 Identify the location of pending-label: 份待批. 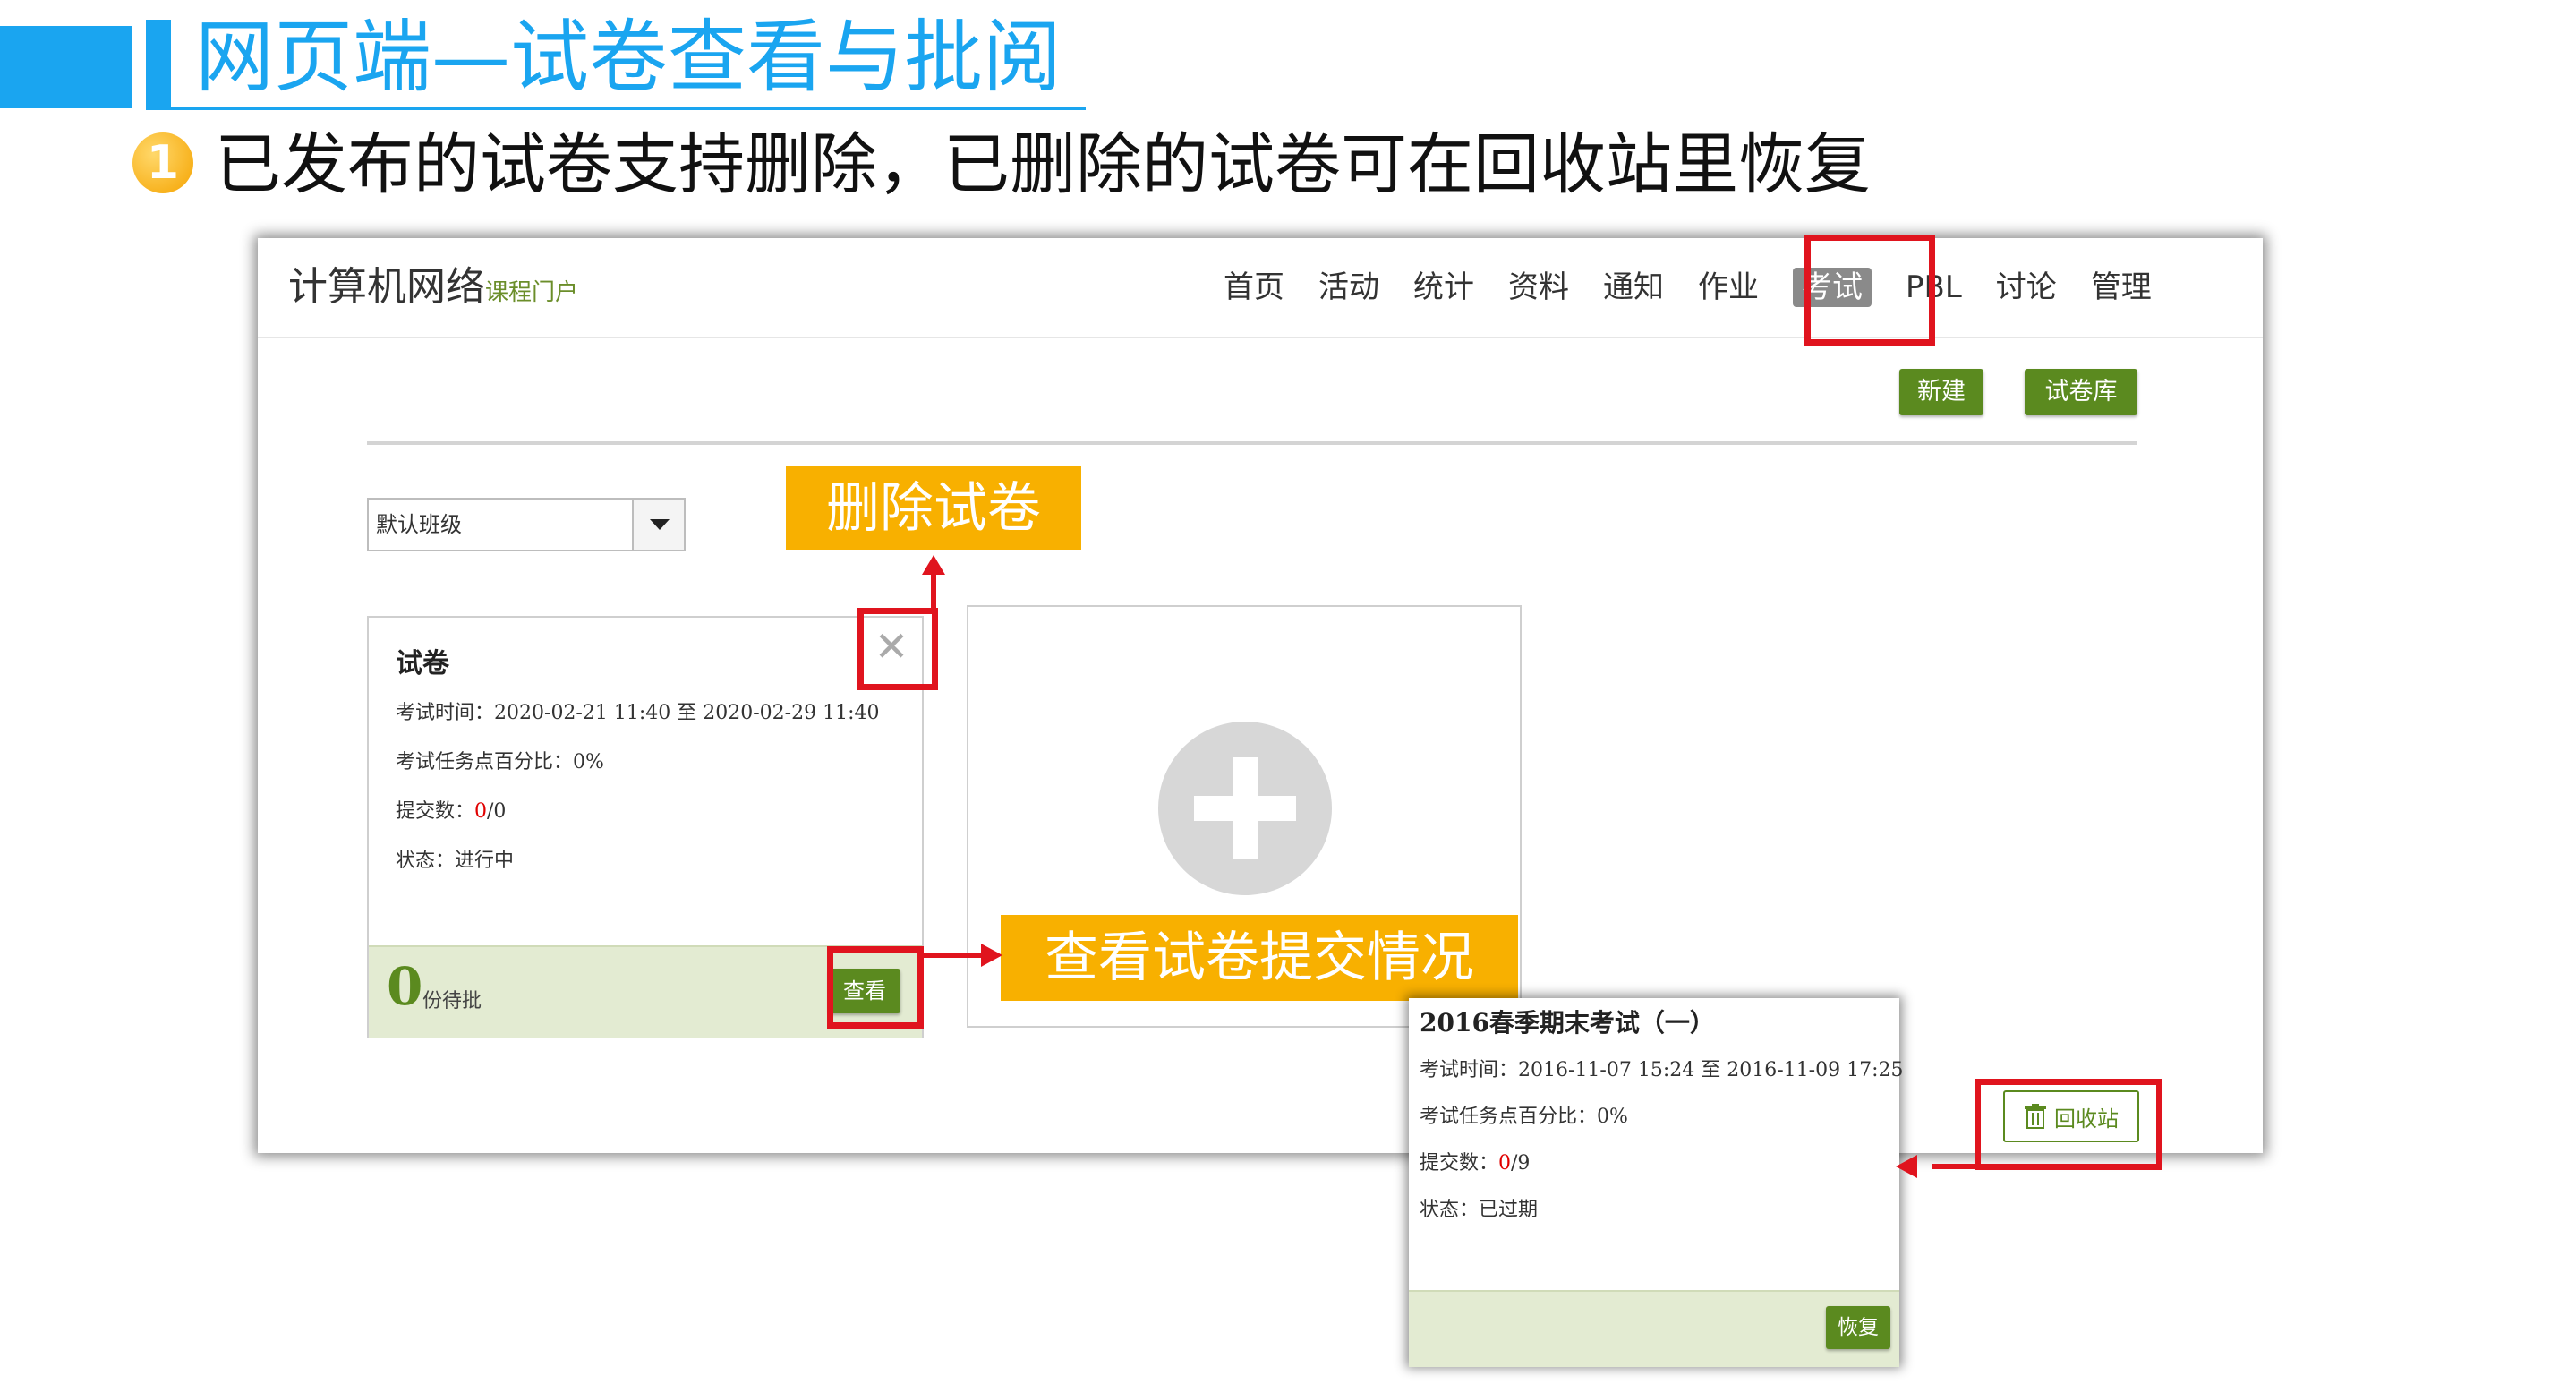
(452, 1001).